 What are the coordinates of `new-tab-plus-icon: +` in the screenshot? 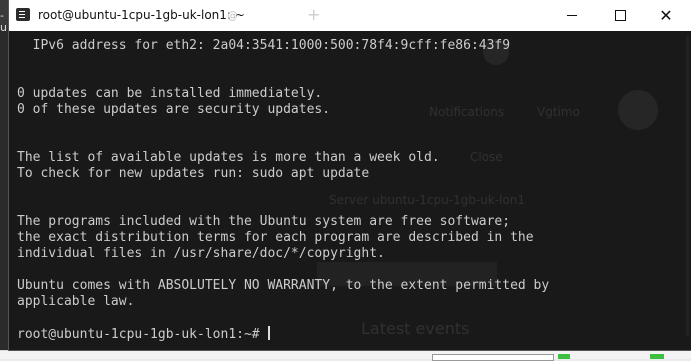 It's located at (314, 14).